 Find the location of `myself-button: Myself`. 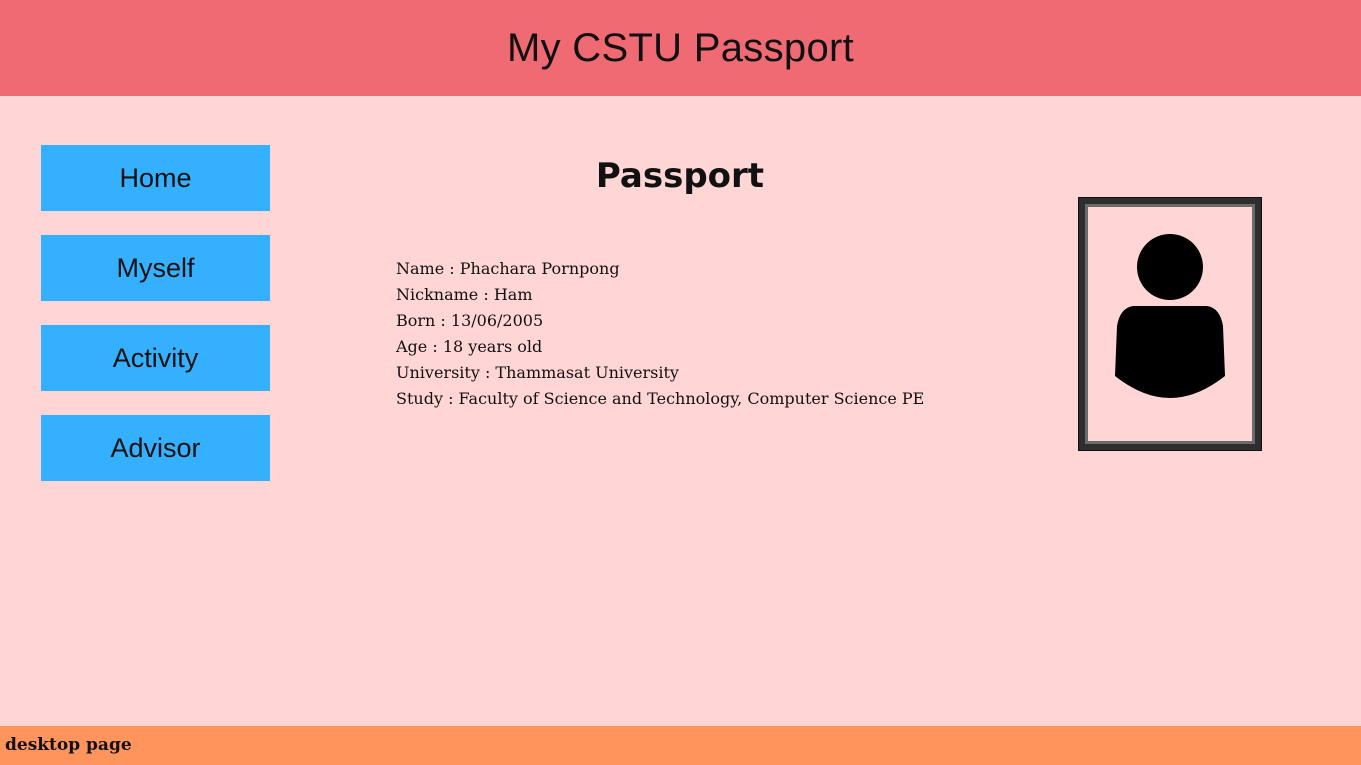

myself-button: Myself is located at coordinates (155, 268).